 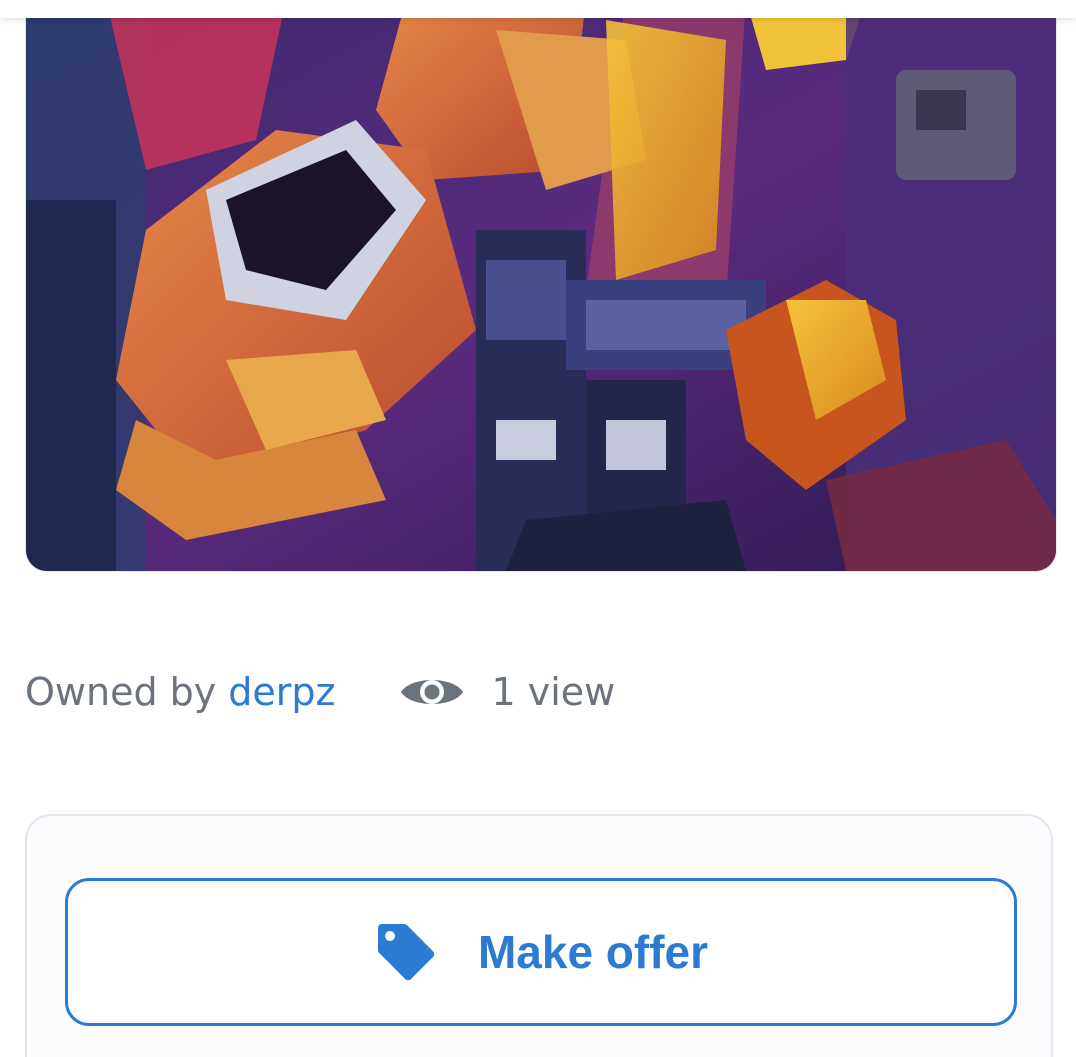 What do you see at coordinates (406, 952) in the screenshot?
I see `tag-icon` at bounding box center [406, 952].